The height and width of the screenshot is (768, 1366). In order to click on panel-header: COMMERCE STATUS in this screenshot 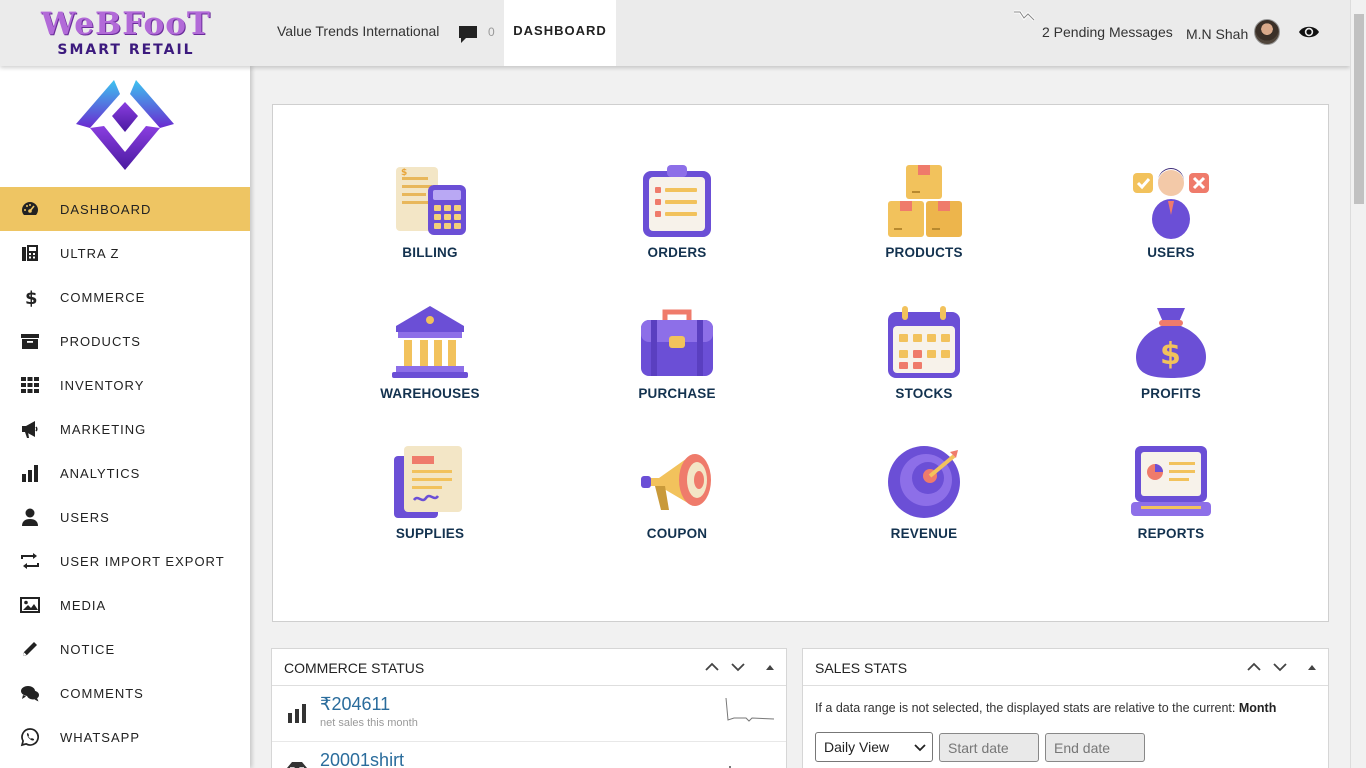, I will do `click(529, 667)`.